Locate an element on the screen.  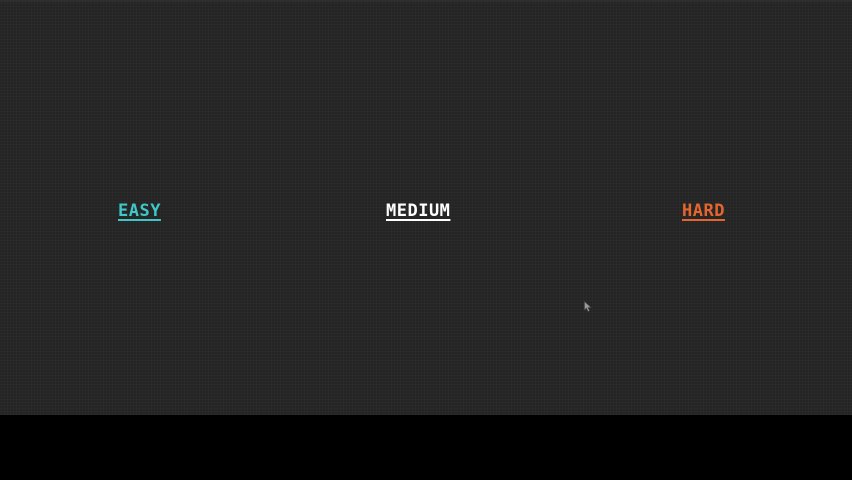
hard-option: Hard is located at coordinates (703, 211).